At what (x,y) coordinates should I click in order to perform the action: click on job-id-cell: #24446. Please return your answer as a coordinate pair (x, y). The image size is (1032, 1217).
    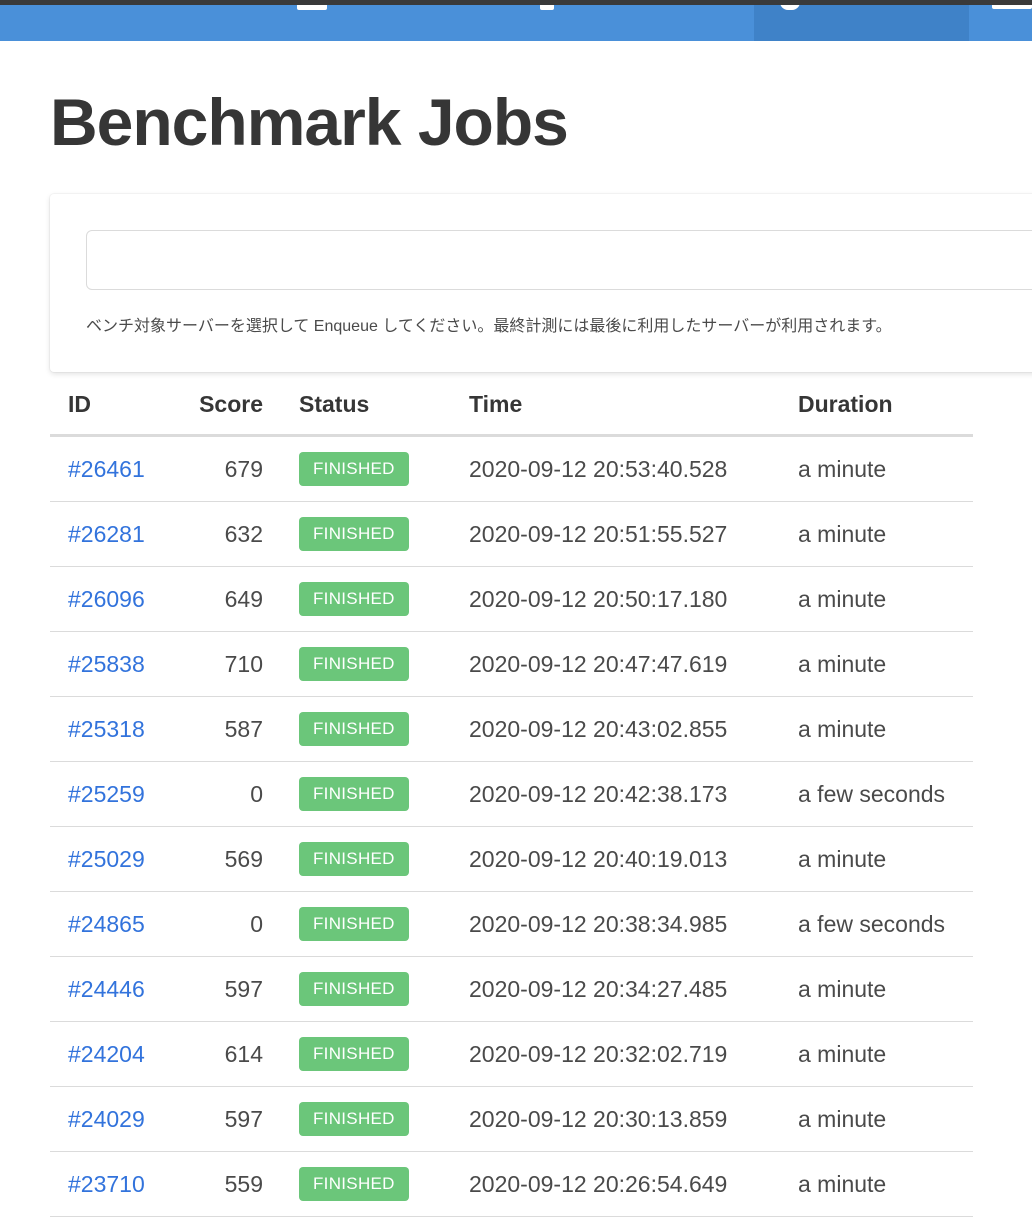
    Looking at the image, I should click on (112, 989).